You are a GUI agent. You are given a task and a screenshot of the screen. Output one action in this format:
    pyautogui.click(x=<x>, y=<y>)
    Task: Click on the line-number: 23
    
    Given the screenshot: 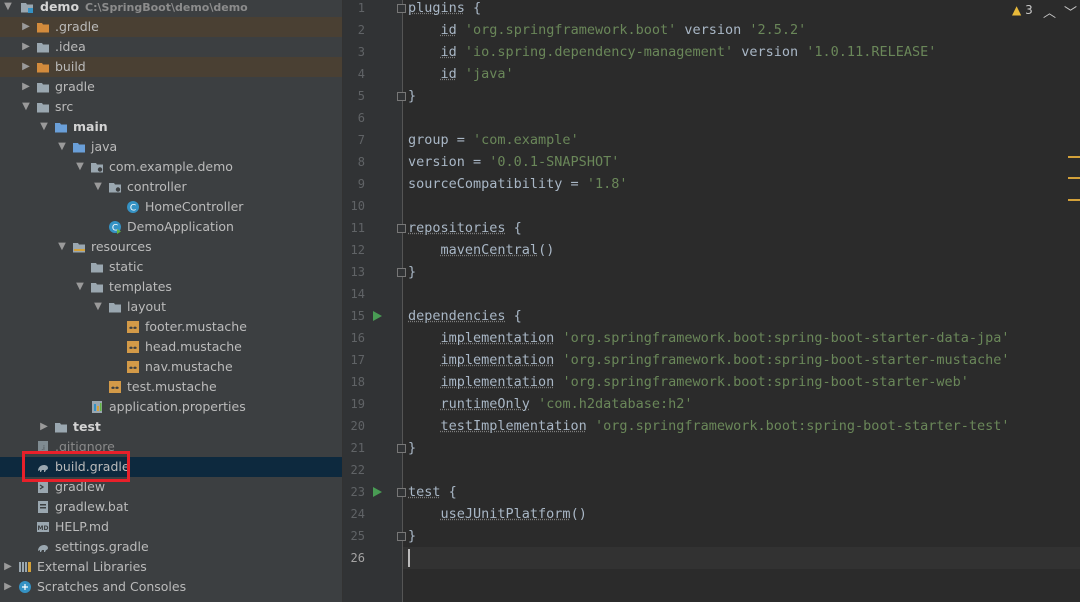 What is the action you would take?
    pyautogui.click(x=354, y=492)
    